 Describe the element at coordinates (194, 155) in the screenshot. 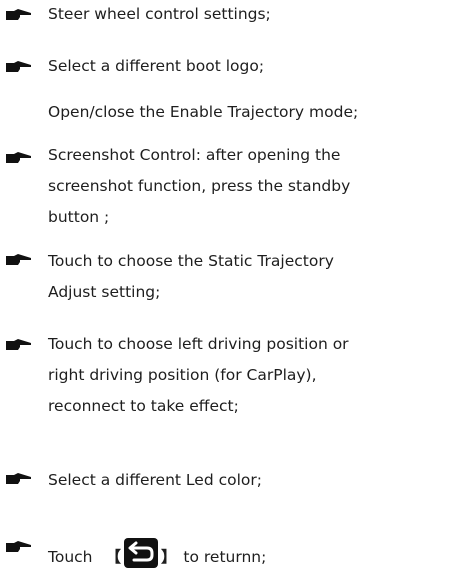

I see `item-text-line: Screenshot Control: after opening the` at that location.